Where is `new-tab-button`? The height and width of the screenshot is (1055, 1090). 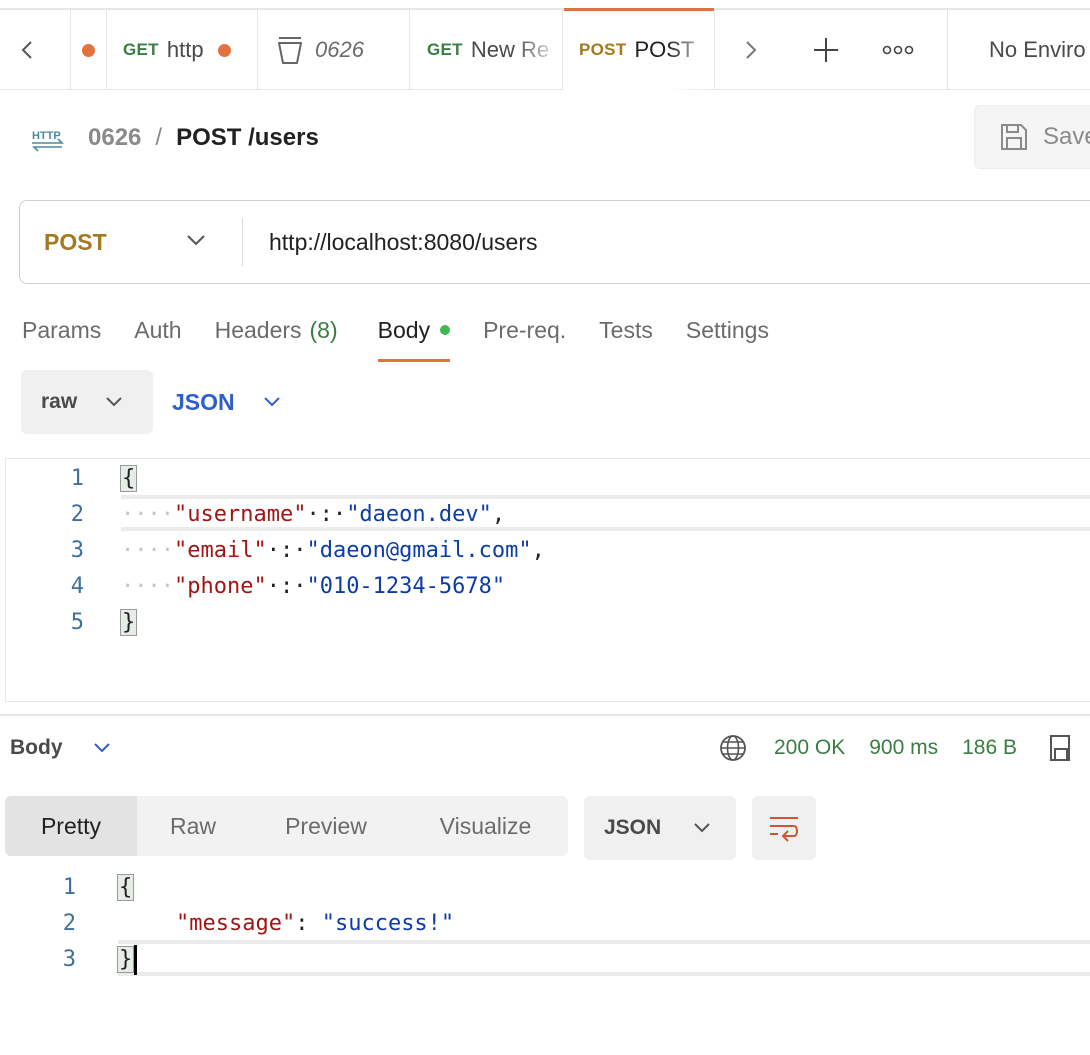
new-tab-button is located at coordinates (827, 50).